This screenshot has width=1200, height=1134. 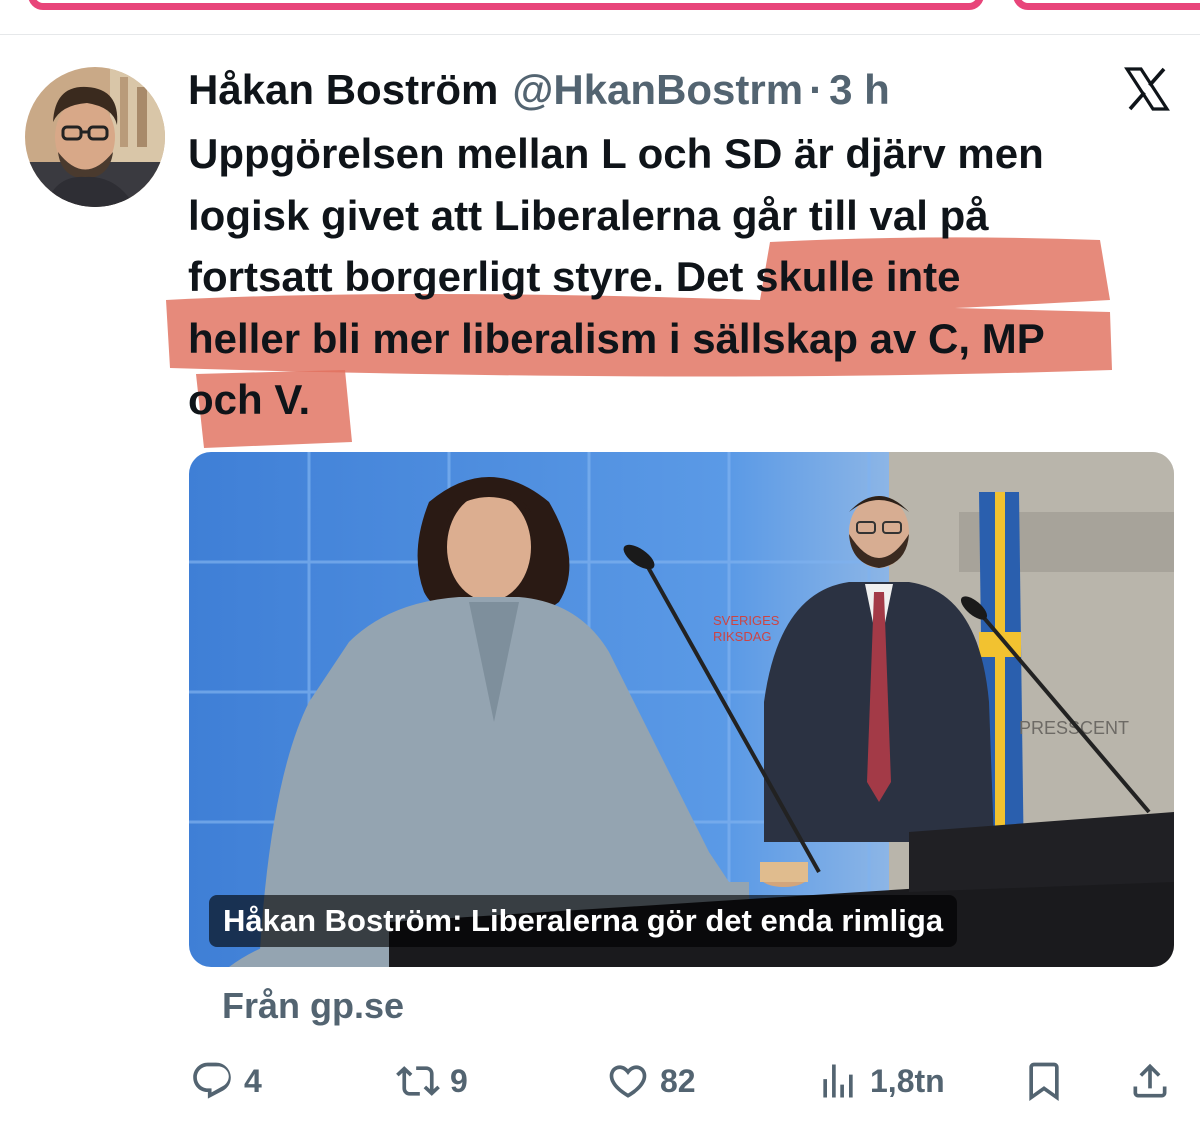 What do you see at coordinates (253, 1080) in the screenshot?
I see `reply-count: 4` at bounding box center [253, 1080].